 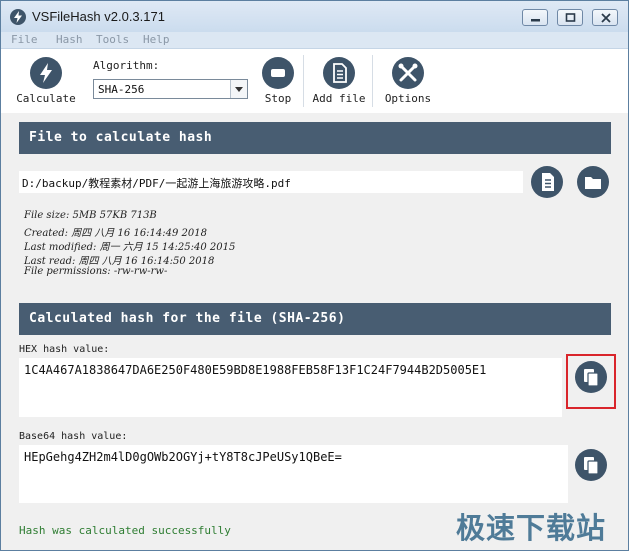 What do you see at coordinates (119, 261) in the screenshot?
I see `last-read-info: Last read: 周四 八月 16 16:14:50 2018` at bounding box center [119, 261].